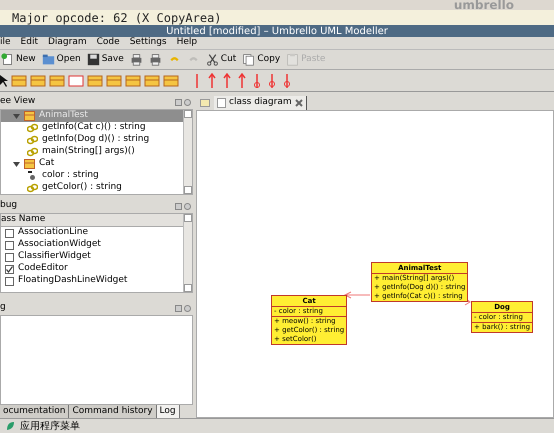 The image size is (554, 433). I want to click on panel-tab: Log, so click(168, 411).